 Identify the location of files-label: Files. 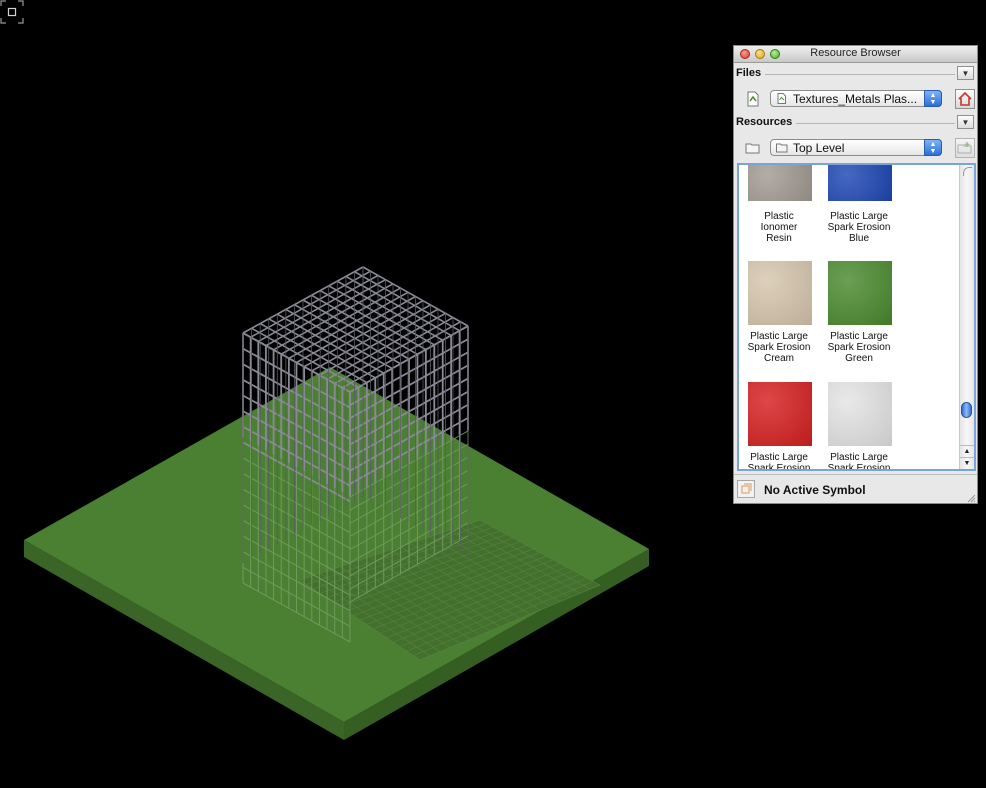
(751, 73).